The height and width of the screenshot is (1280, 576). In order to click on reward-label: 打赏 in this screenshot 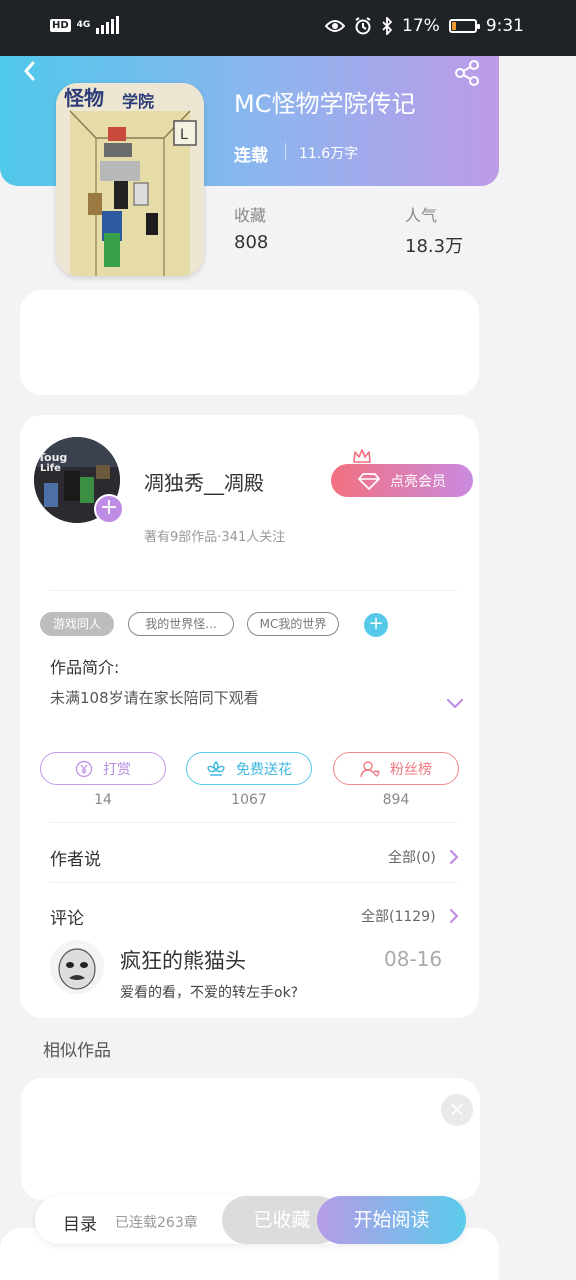, I will do `click(117, 769)`.